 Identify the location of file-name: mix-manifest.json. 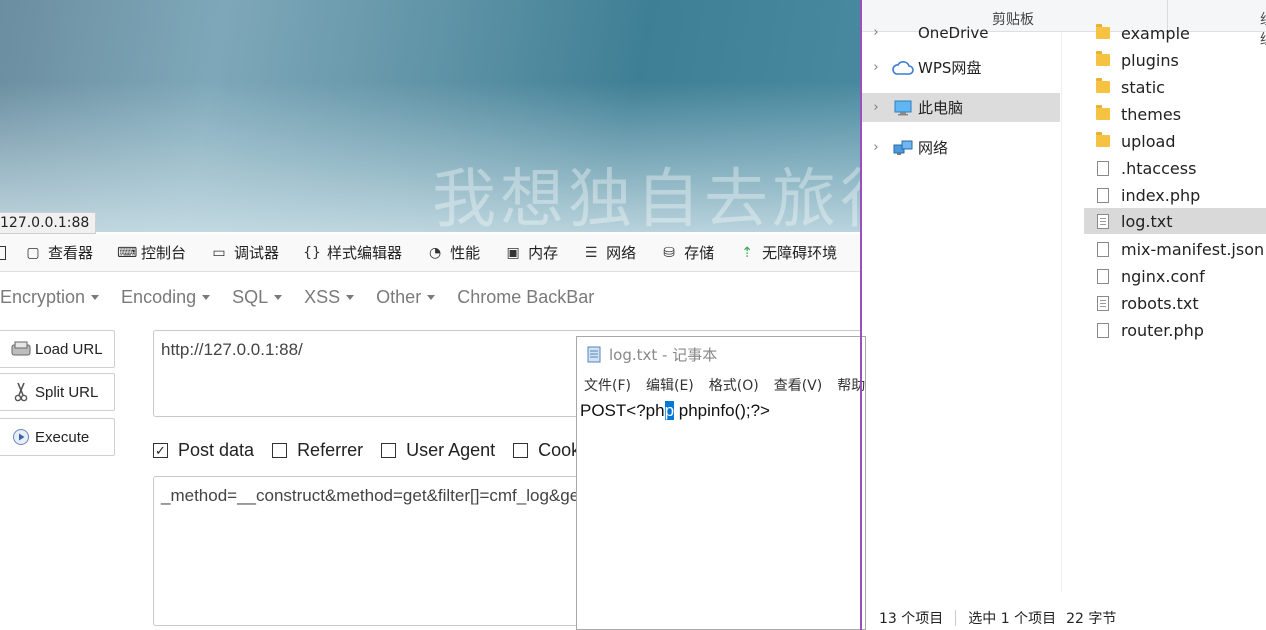
(1193, 249).